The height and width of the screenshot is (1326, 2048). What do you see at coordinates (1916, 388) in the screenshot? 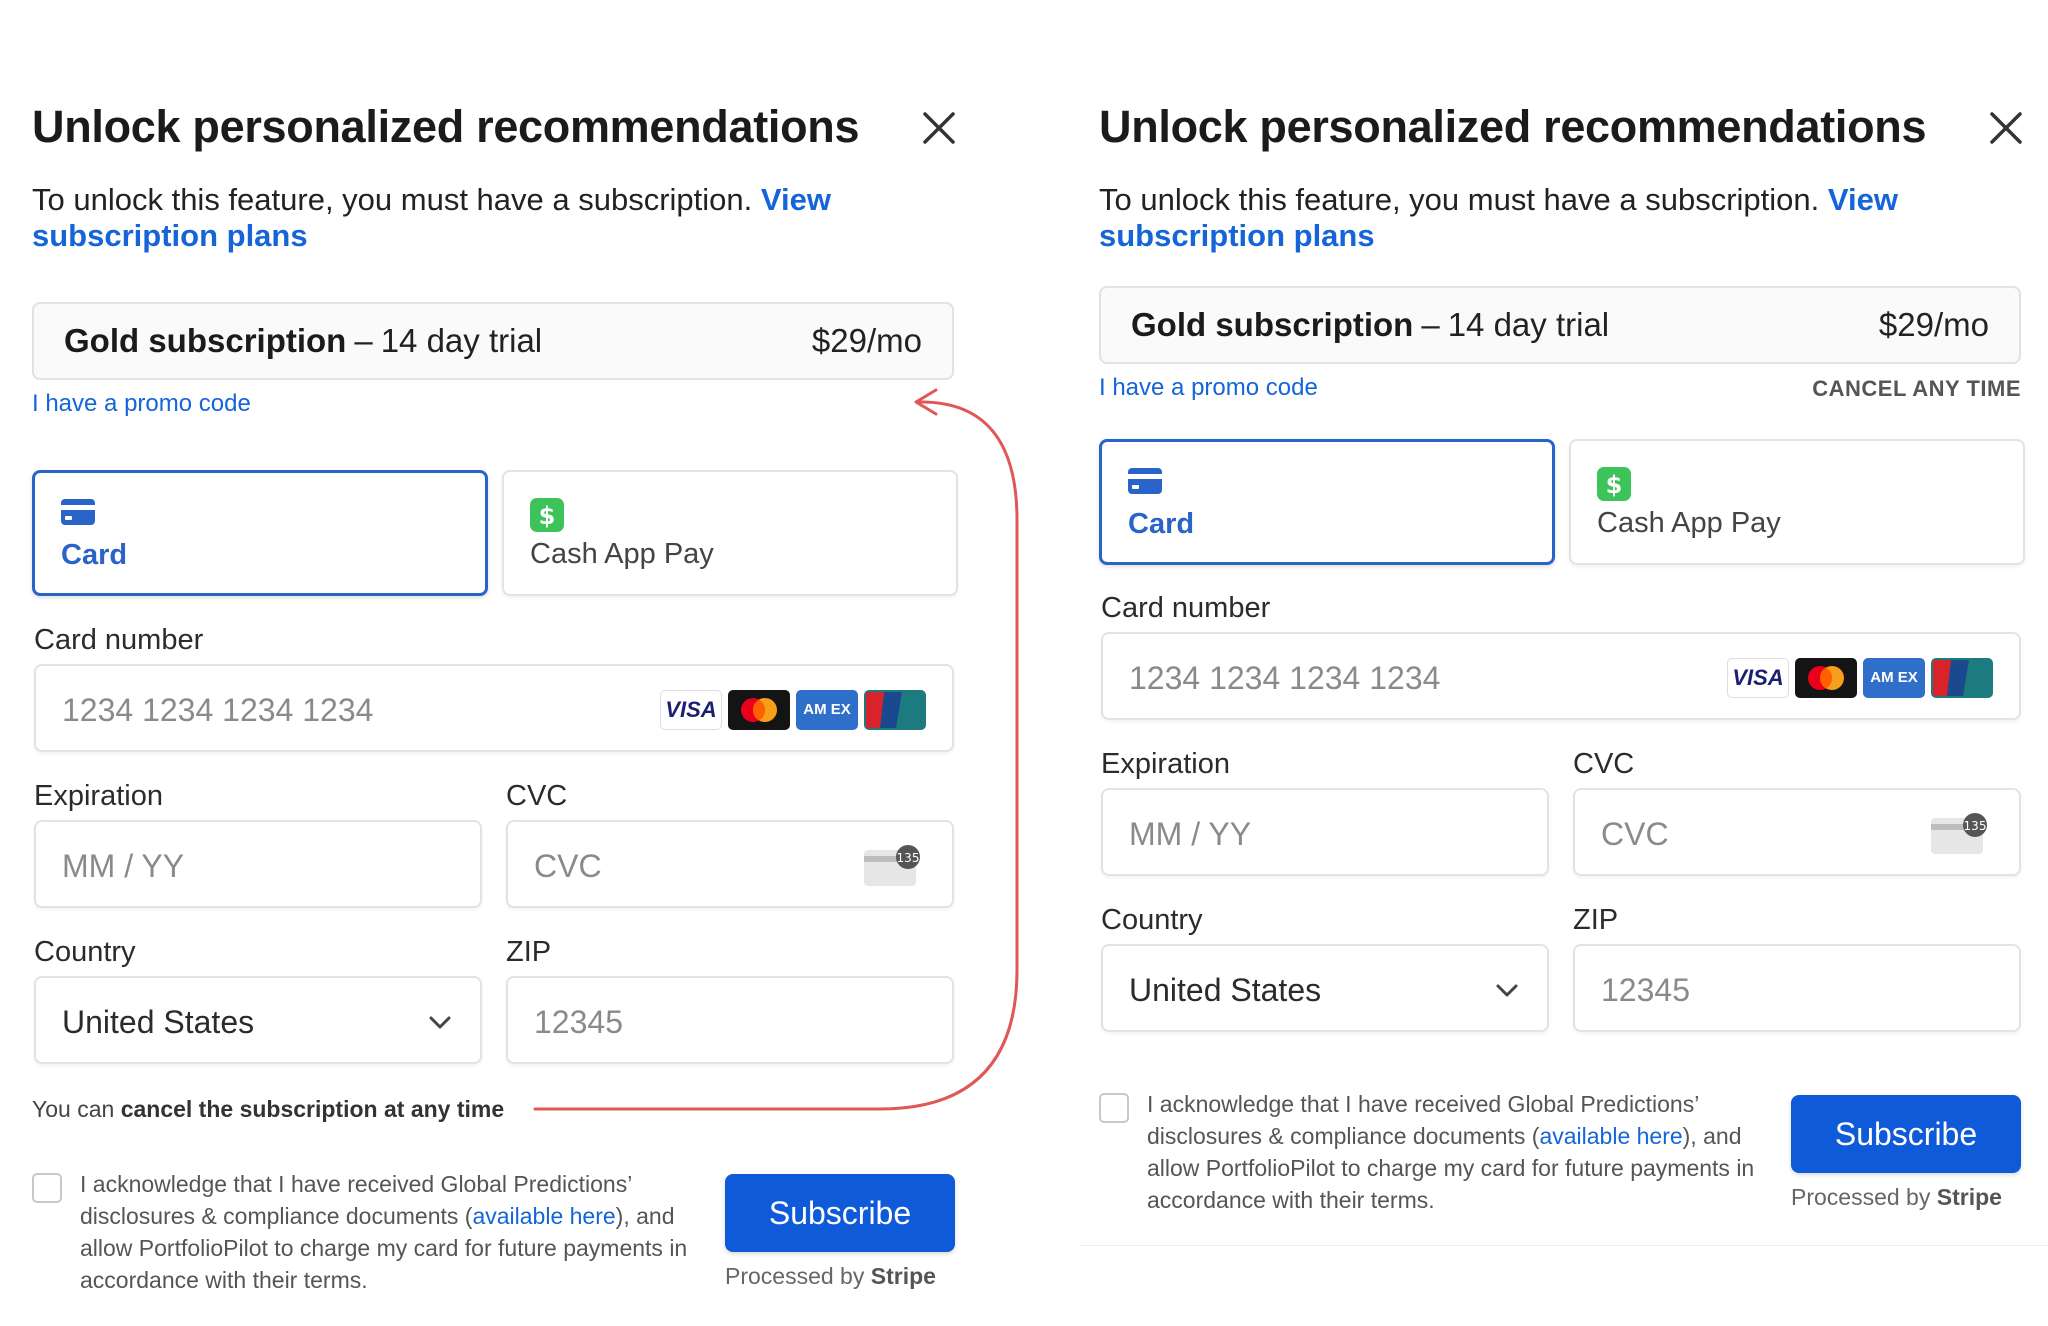
I see `cancel-any-time-label: CANCEL ANY TIME` at bounding box center [1916, 388].